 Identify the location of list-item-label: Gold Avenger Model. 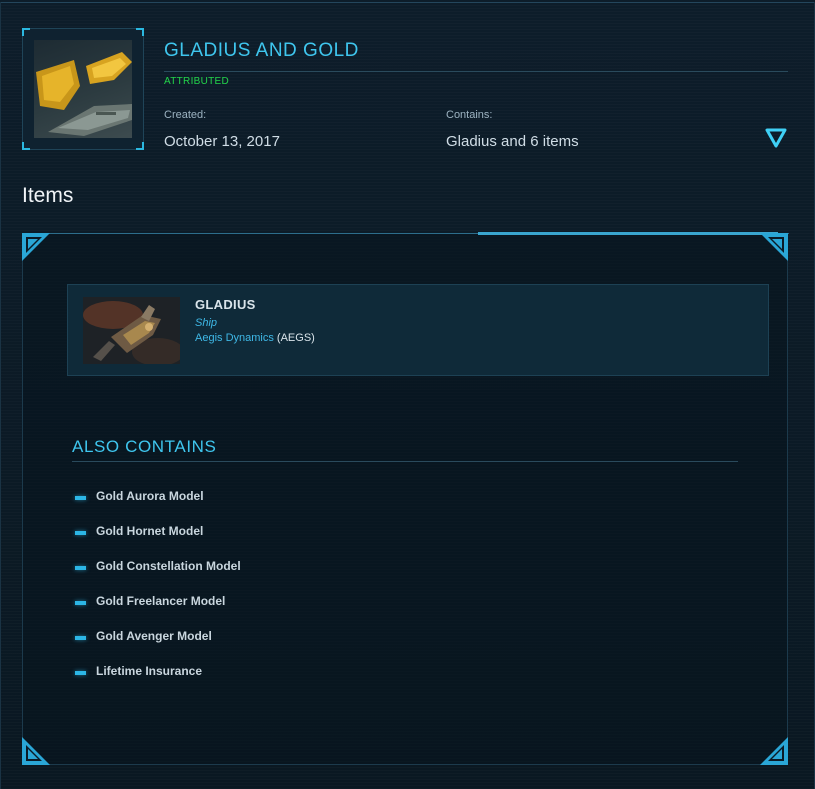
(154, 636).